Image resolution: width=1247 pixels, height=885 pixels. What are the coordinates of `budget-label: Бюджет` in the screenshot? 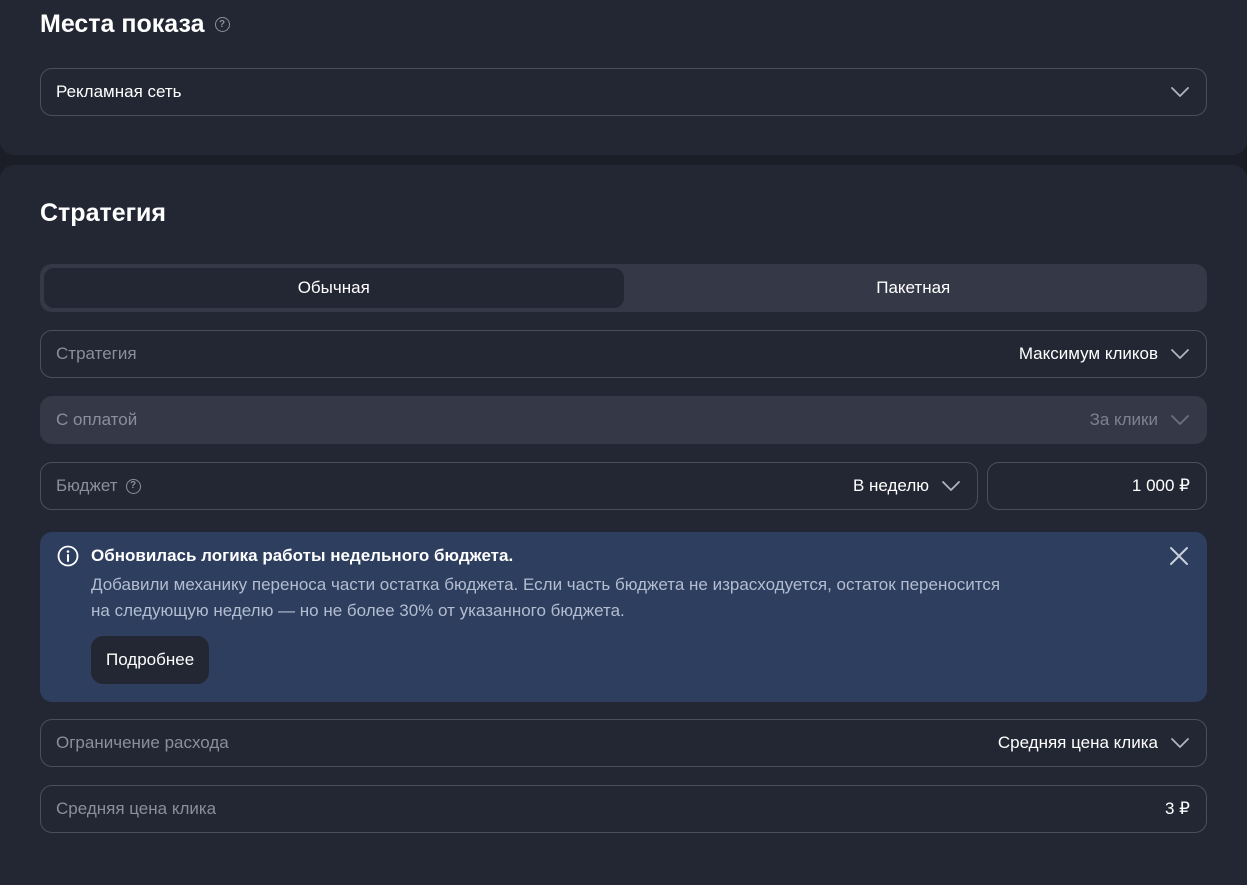 It's located at (87, 485).